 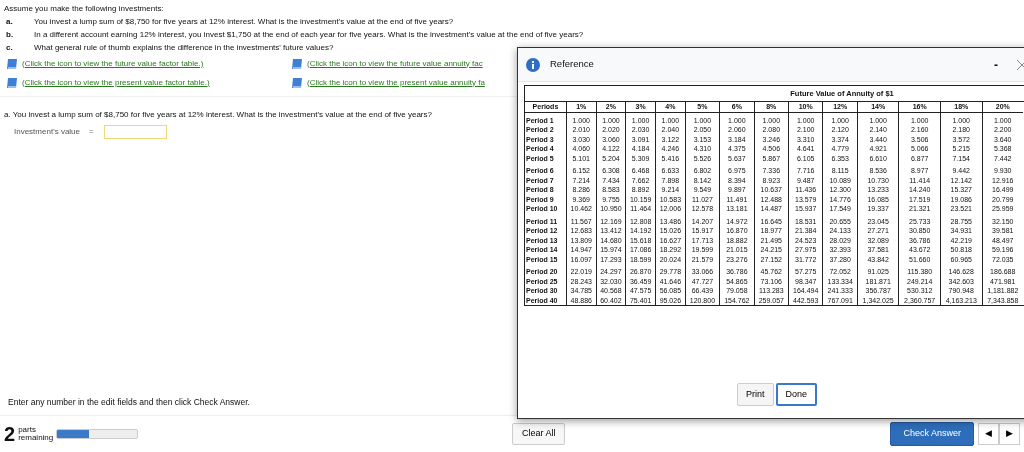 What do you see at coordinates (395, 63) in the screenshot?
I see `table-link: (Click the icon to view the future value annuity fac` at bounding box center [395, 63].